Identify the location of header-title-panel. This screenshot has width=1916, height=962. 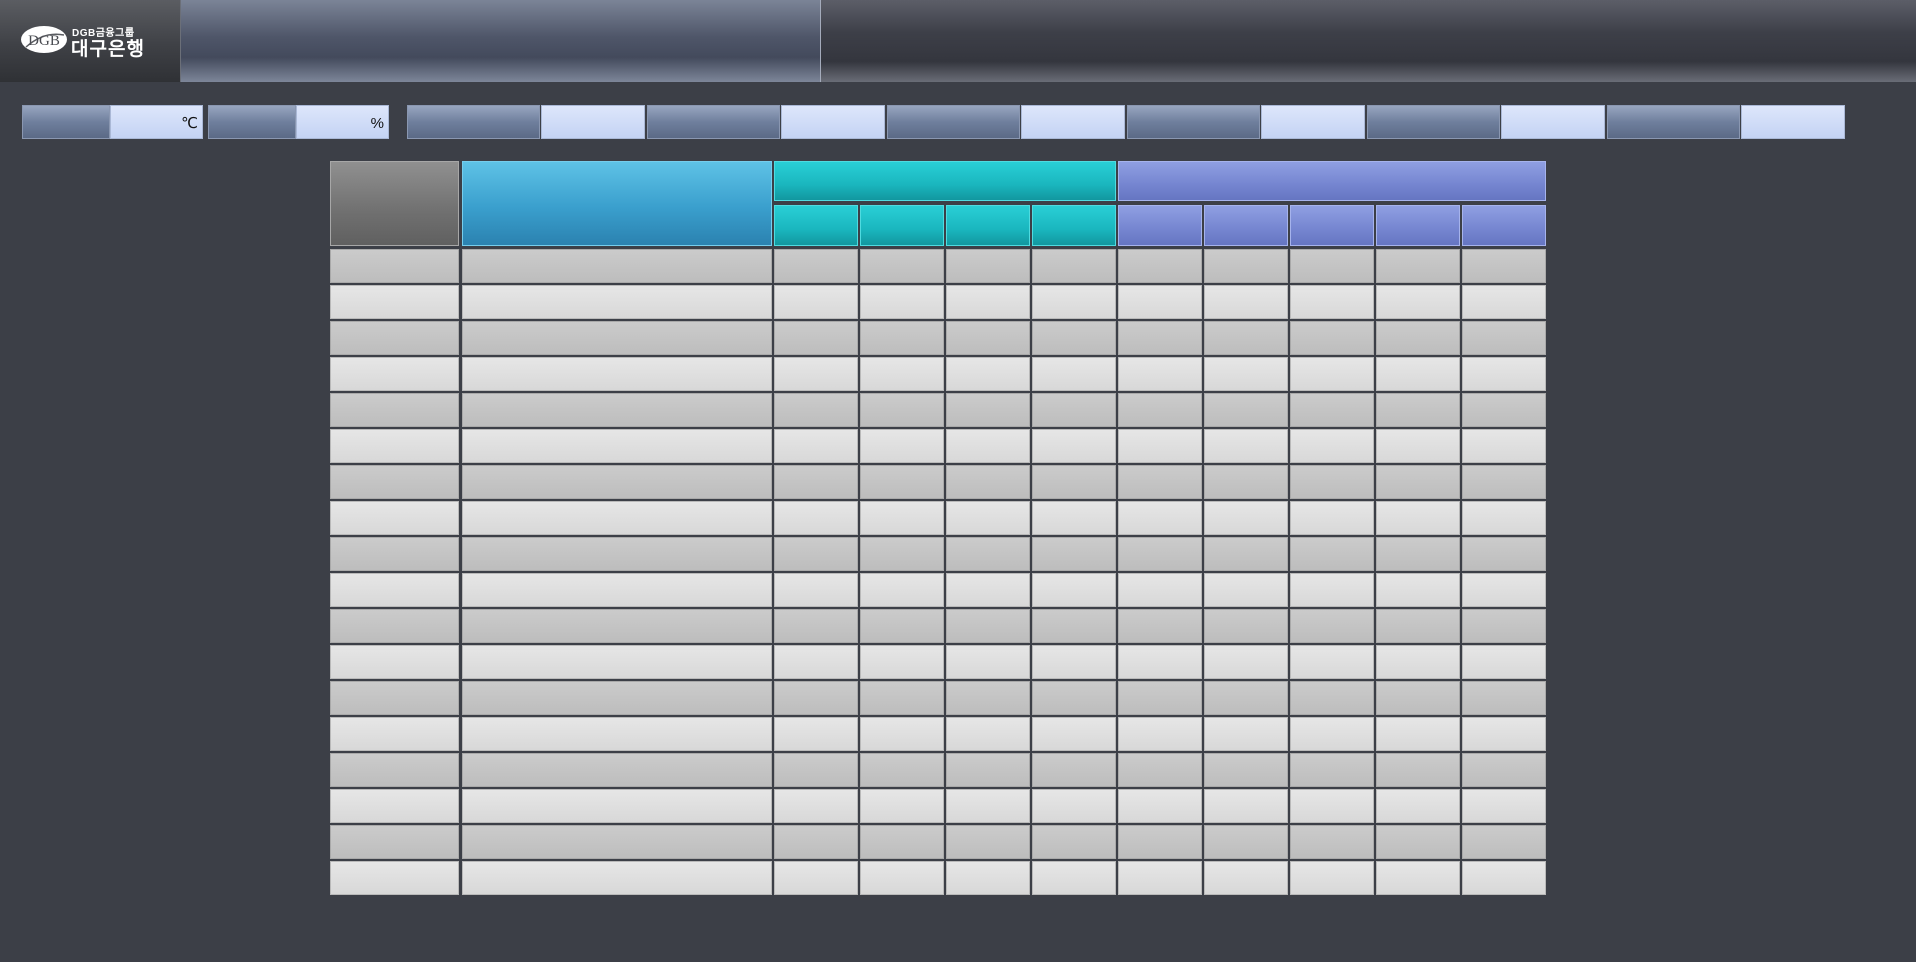
(501, 41).